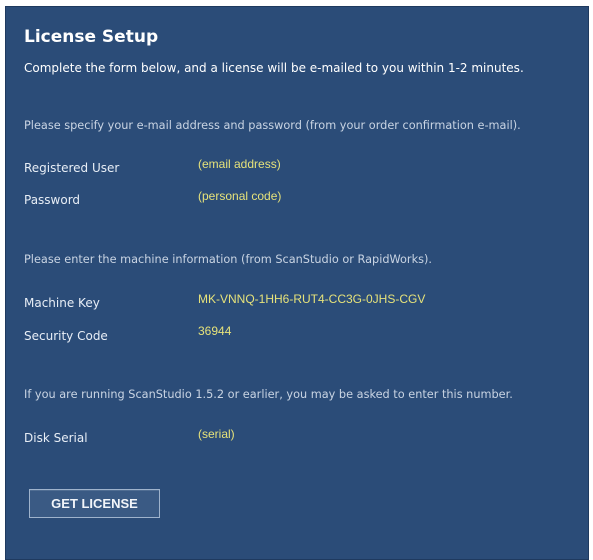  What do you see at coordinates (72, 168) in the screenshot?
I see `registered-user-label: Registered User` at bounding box center [72, 168].